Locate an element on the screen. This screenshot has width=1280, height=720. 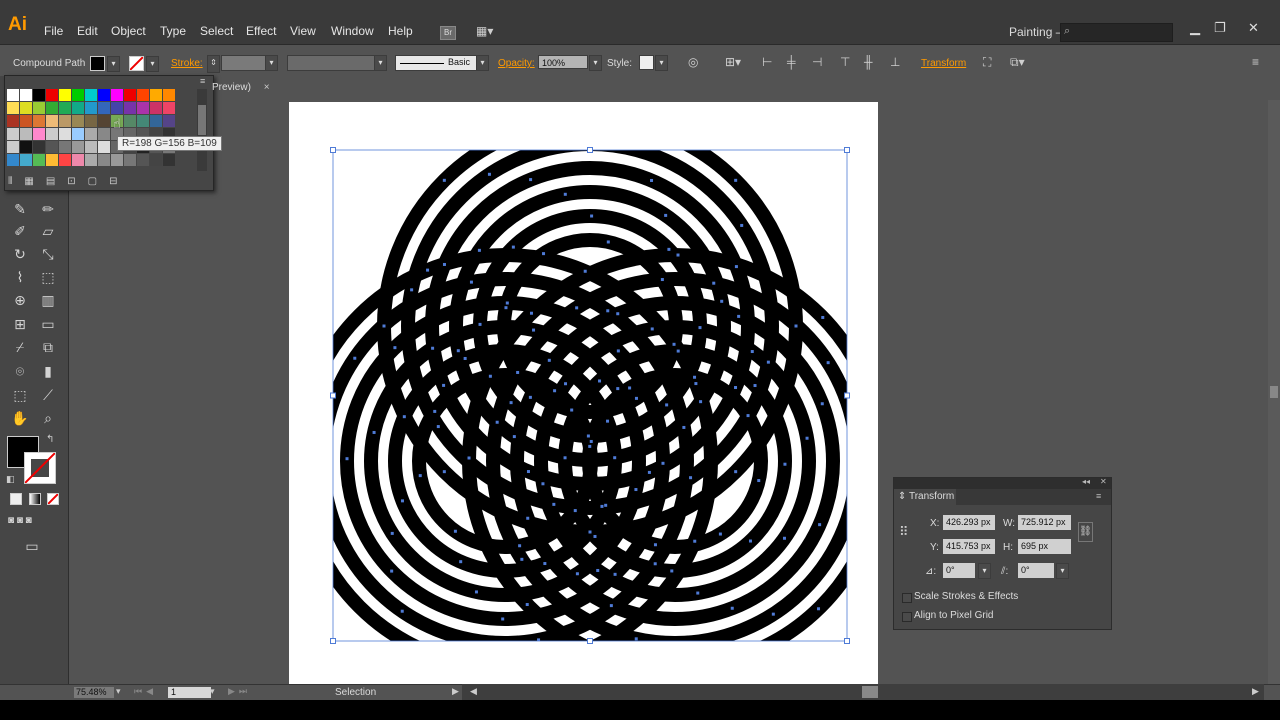
transform-menu-icon: ≡ is located at coordinates (1098, 496).